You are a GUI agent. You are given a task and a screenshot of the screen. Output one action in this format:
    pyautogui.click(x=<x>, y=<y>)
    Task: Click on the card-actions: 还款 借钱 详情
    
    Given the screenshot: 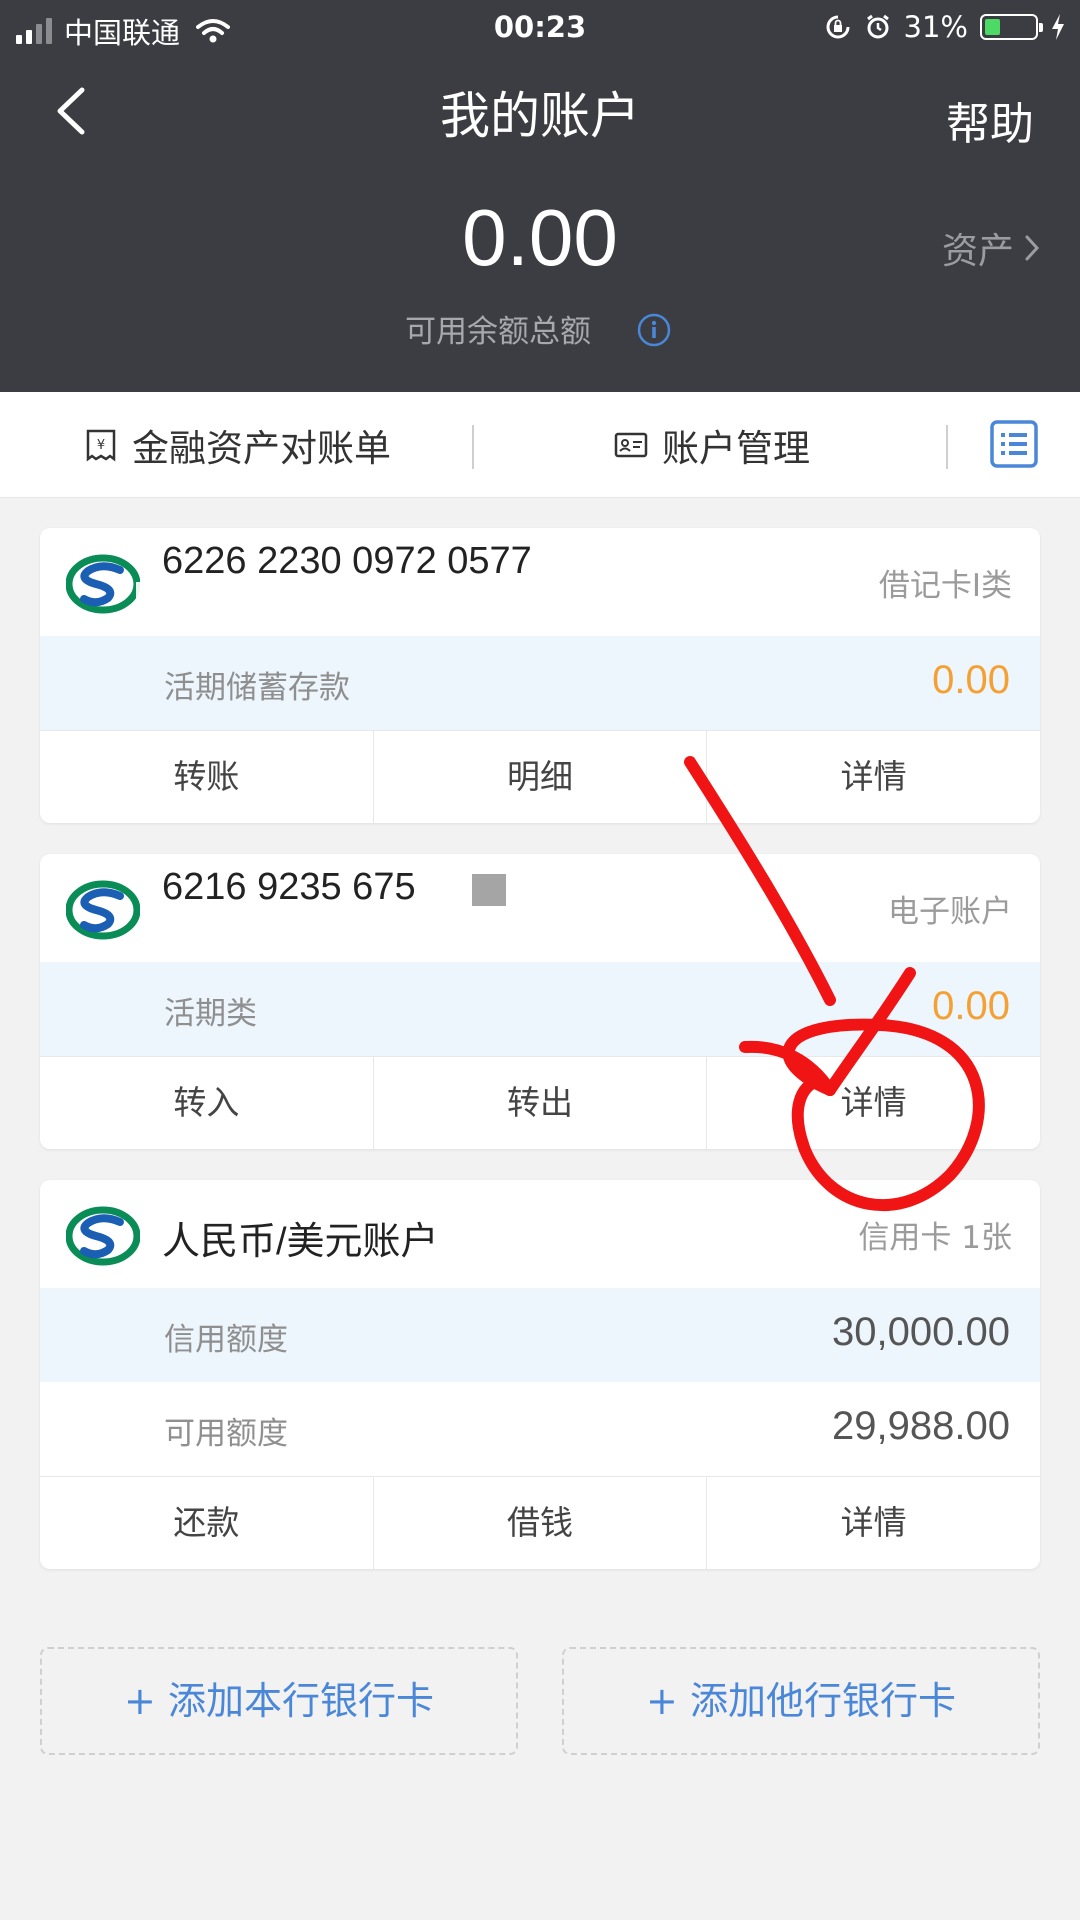 What is the action you would take?
    pyautogui.click(x=540, y=1522)
    